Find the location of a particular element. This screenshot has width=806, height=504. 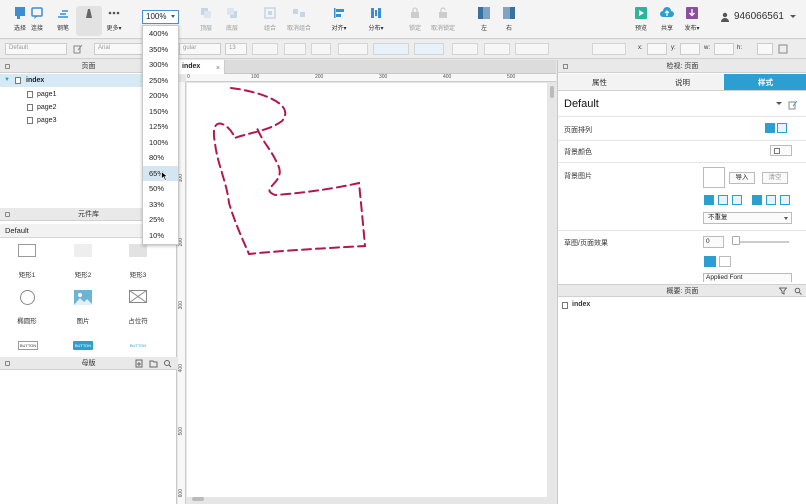

fill-group is located at coordinates (465, 49).